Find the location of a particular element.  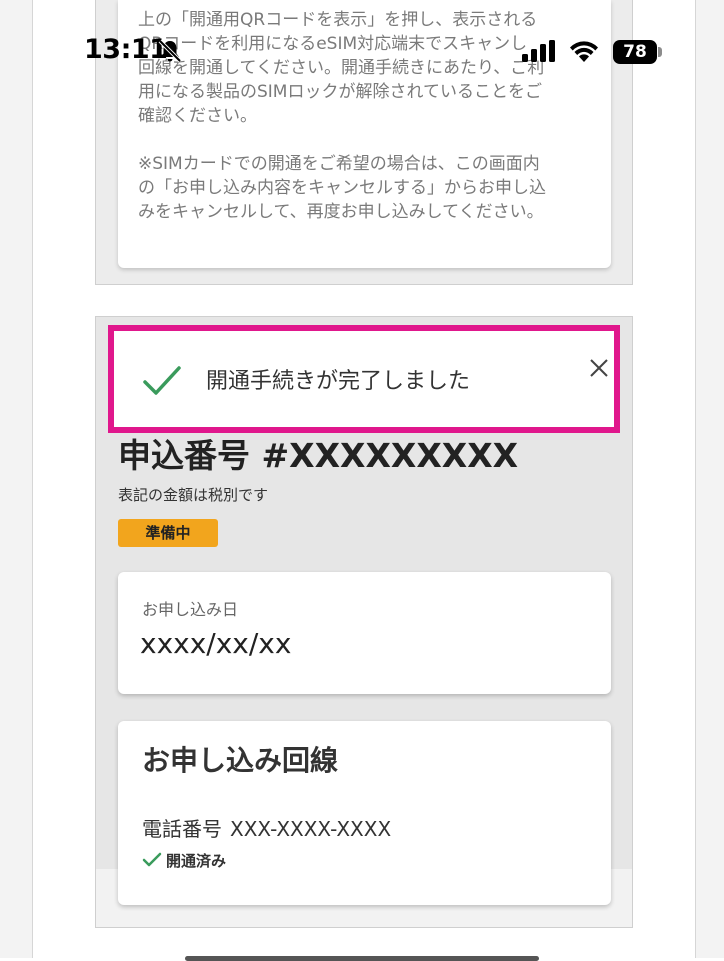

close-icon is located at coordinates (599, 368).